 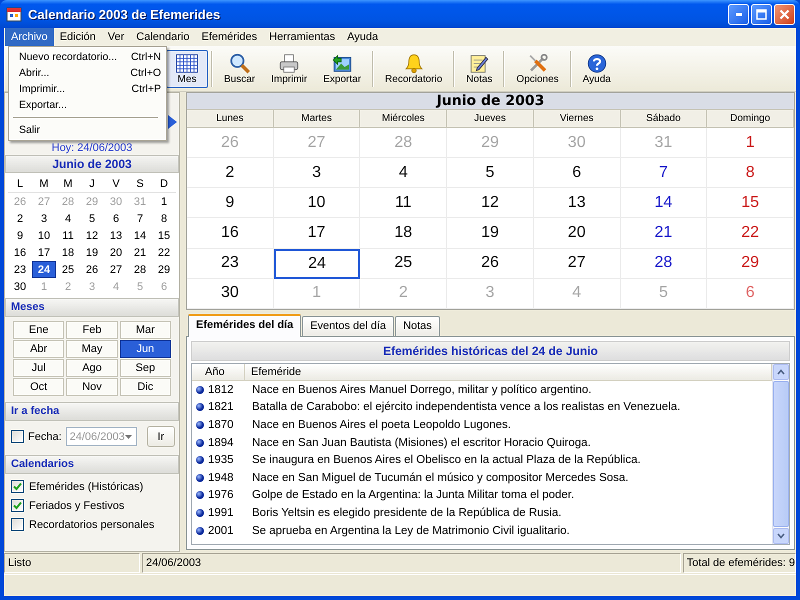 What do you see at coordinates (490, 203) in the screenshot?
I see `day-cell: 12` at bounding box center [490, 203].